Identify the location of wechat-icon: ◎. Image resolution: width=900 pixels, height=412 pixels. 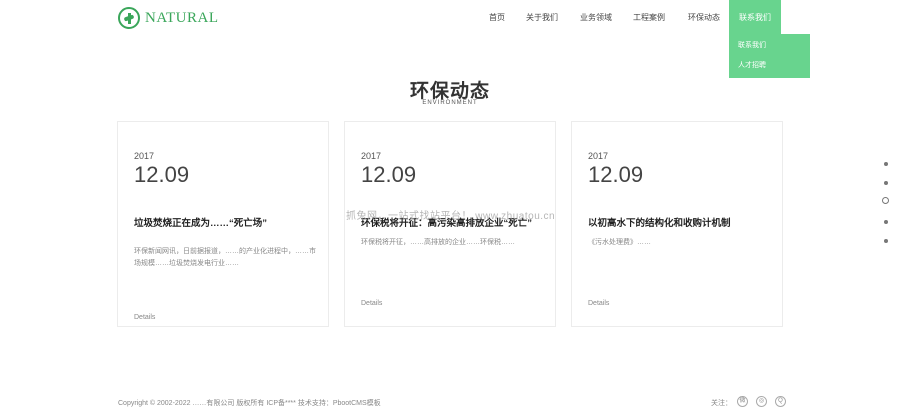
(761, 401).